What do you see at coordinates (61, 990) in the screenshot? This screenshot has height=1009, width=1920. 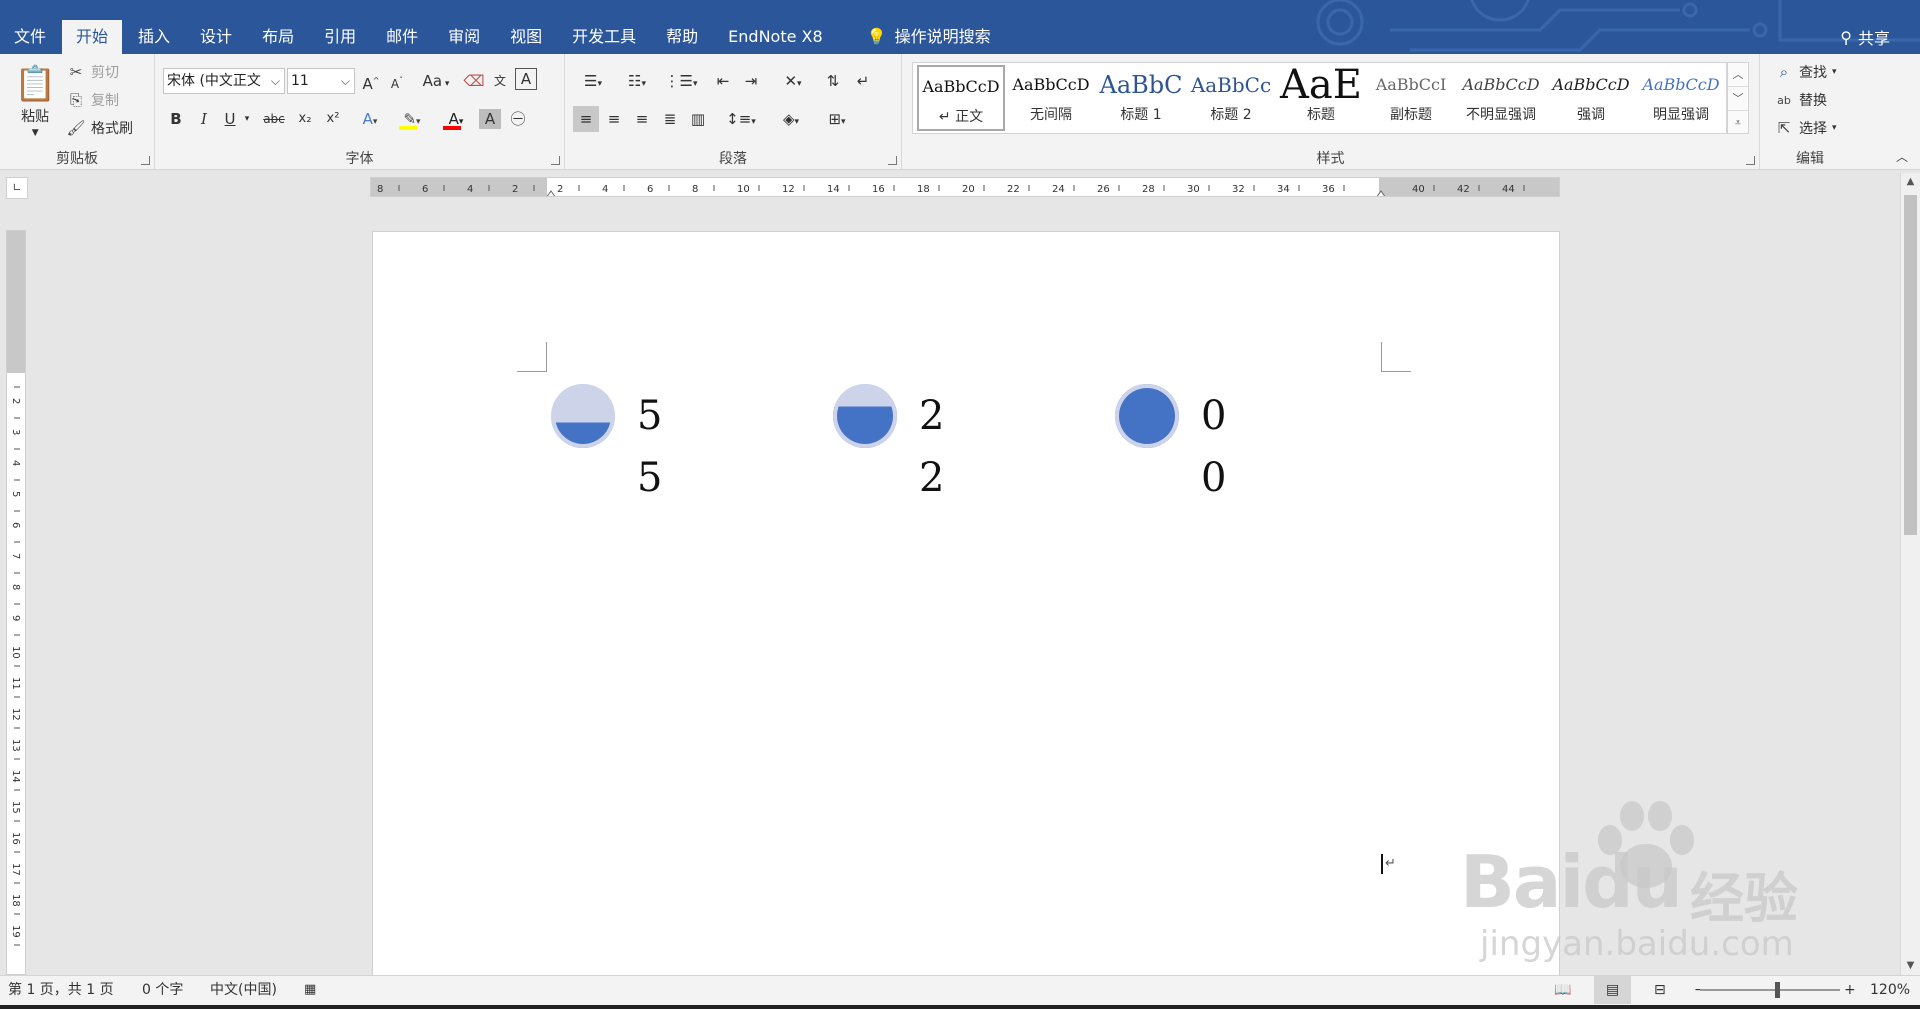 I see `page-count: 第 1 页，共 1 页` at bounding box center [61, 990].